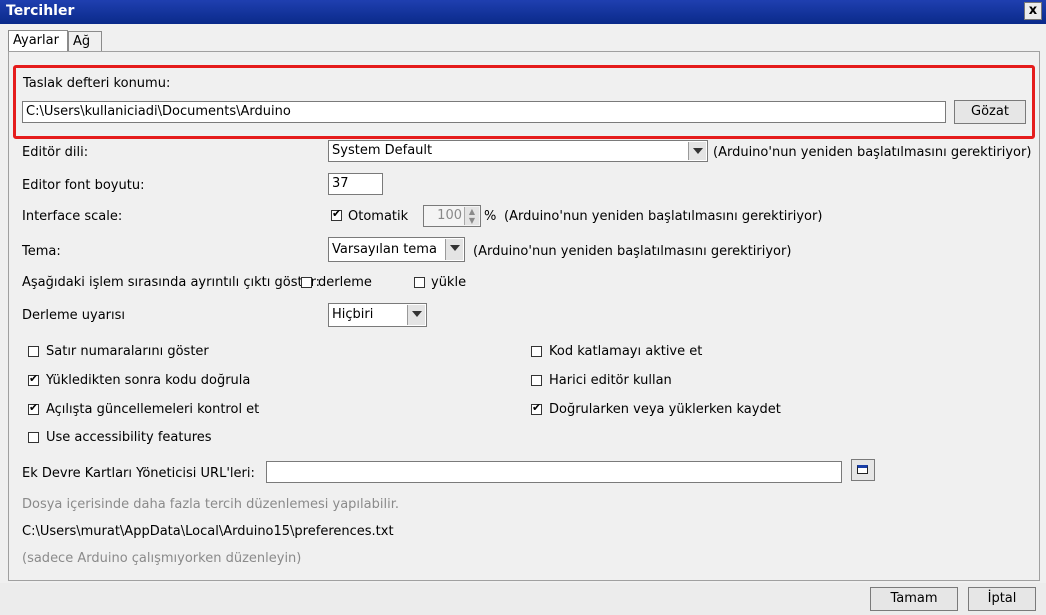 The height and width of the screenshot is (615, 1046). Describe the element at coordinates (41, 251) in the screenshot. I see `theme-label: Tema:` at that location.